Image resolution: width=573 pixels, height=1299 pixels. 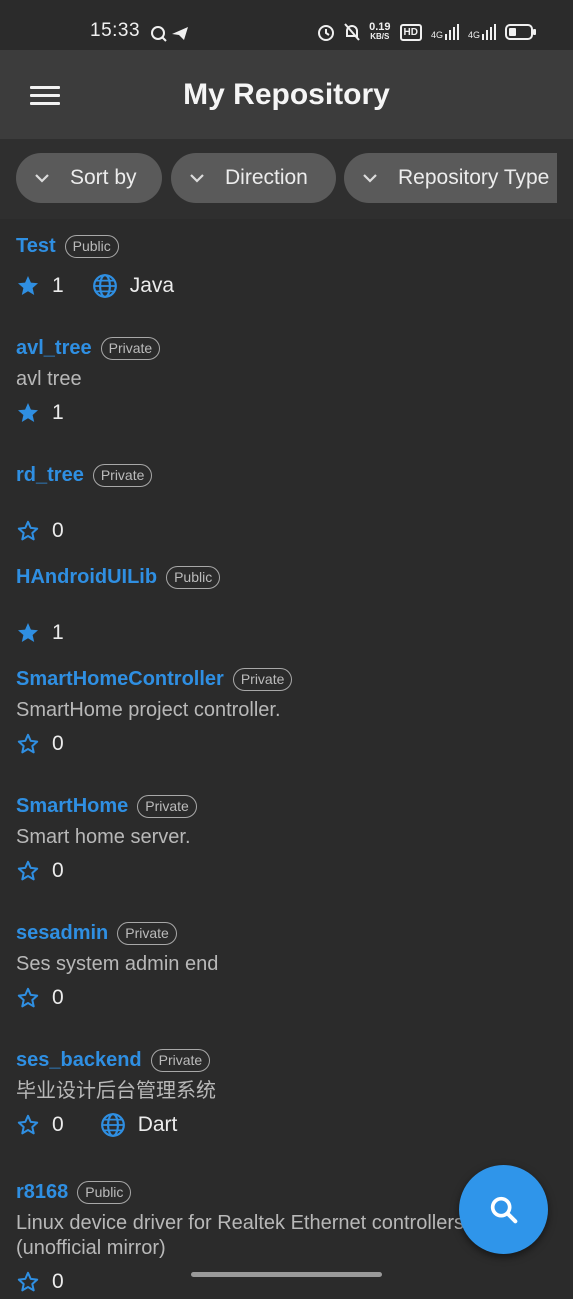 I want to click on repo-name: Test, so click(x=36, y=246).